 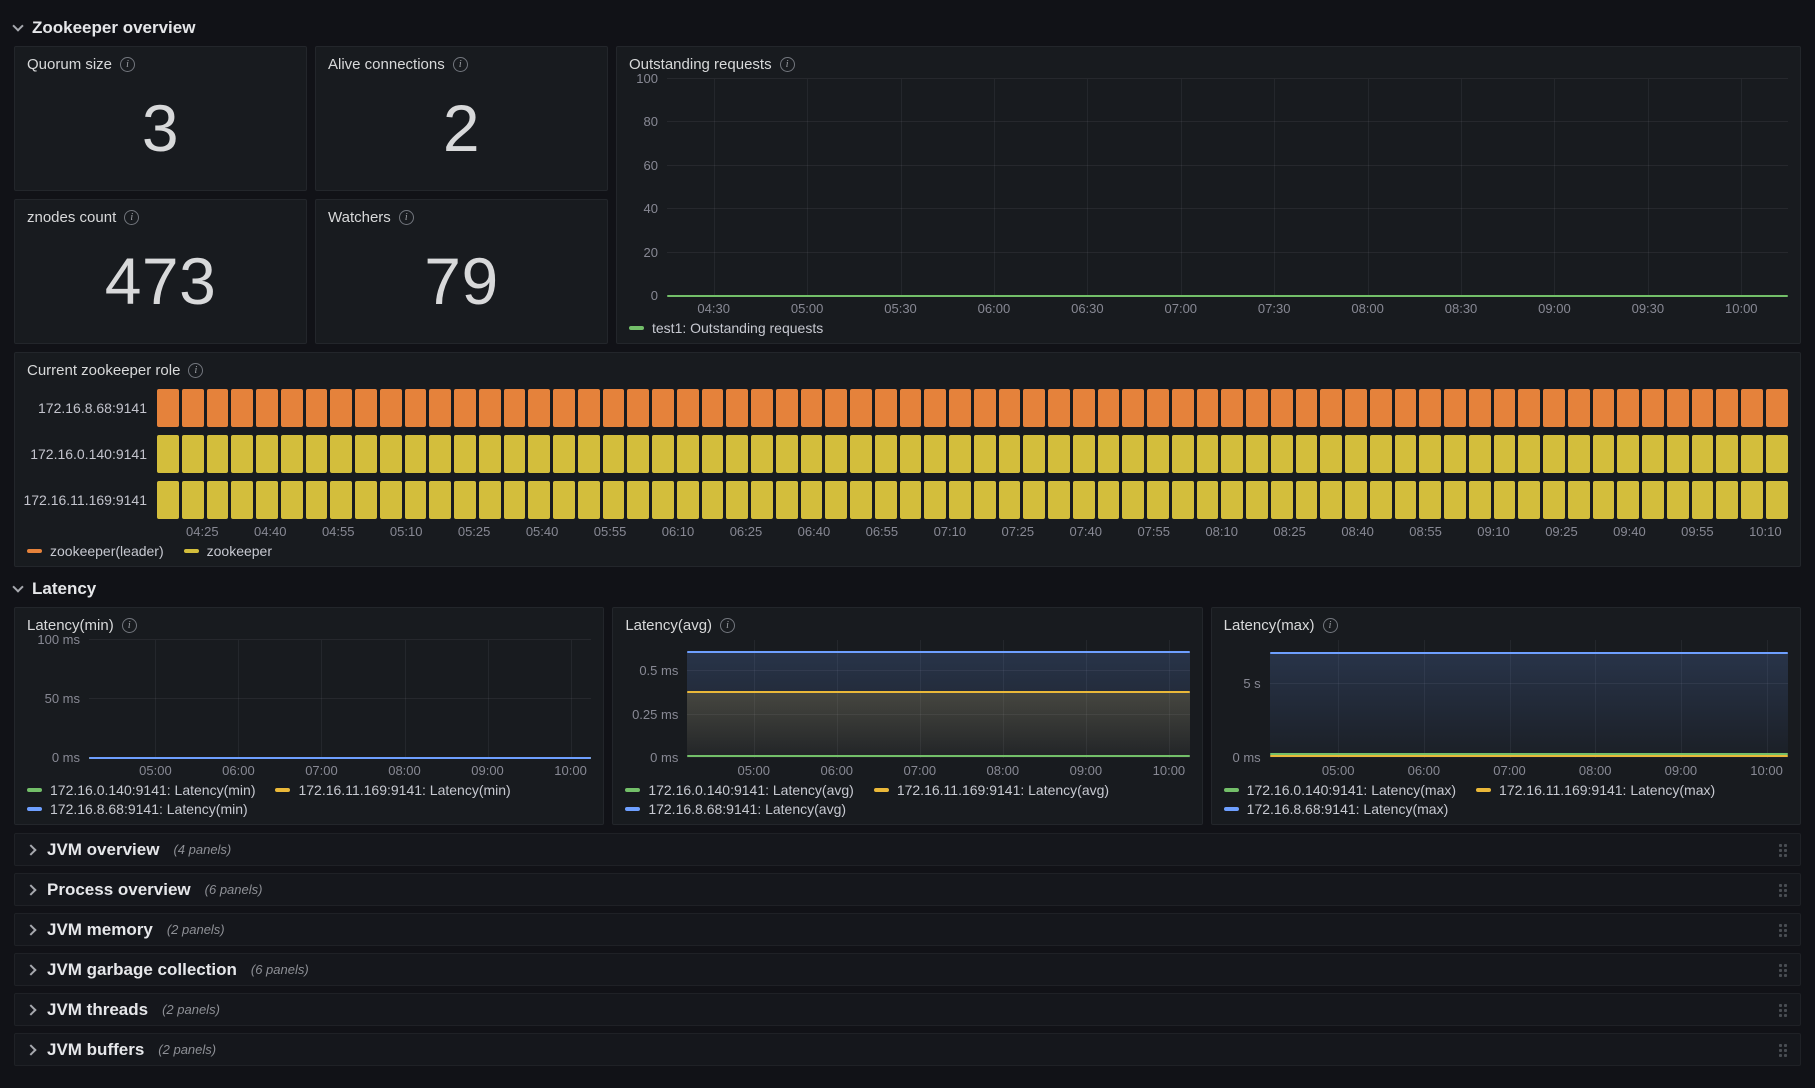 What do you see at coordinates (393, 790) in the screenshot?
I see `legend-item: 172.16.11.169:9141: Latency(min)` at bounding box center [393, 790].